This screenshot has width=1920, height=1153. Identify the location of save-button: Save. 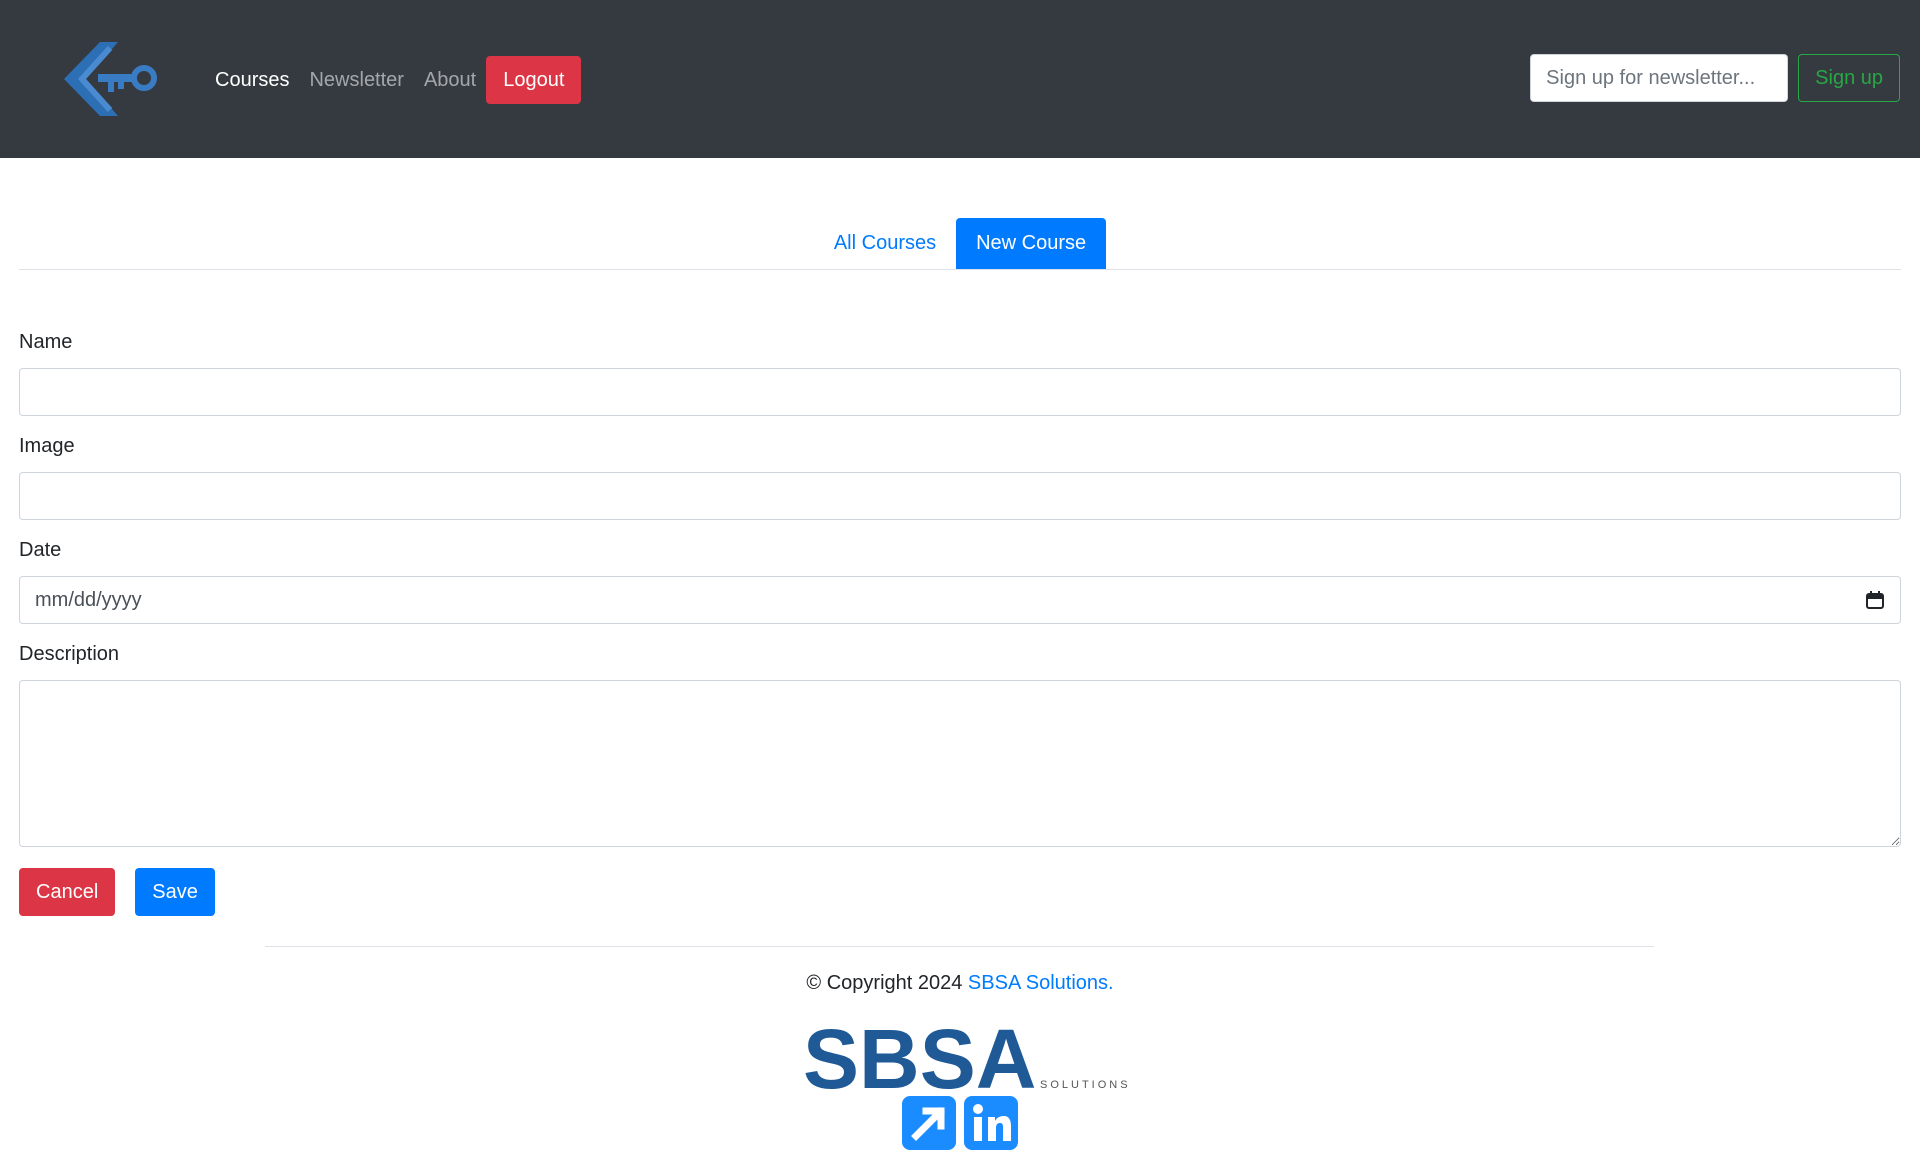
(175, 892).